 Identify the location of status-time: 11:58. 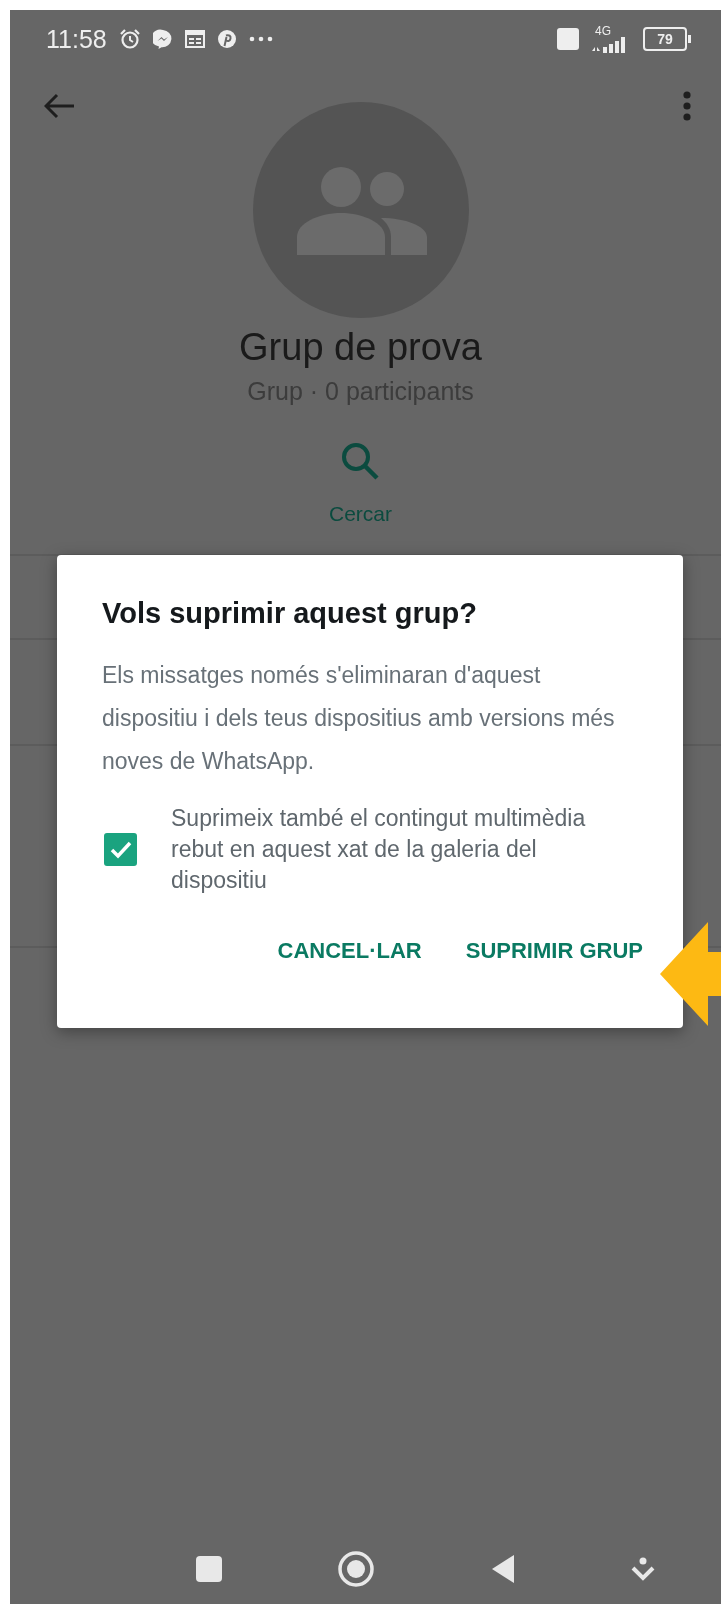
(76, 39).